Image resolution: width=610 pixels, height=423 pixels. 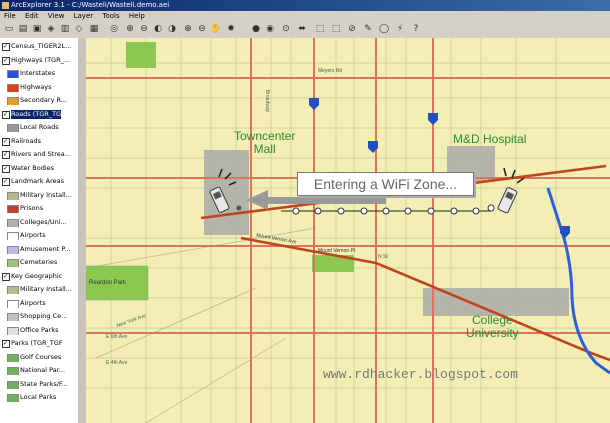 What do you see at coordinates (302, 29) in the screenshot?
I see `measure-icon: ⬌` at bounding box center [302, 29].